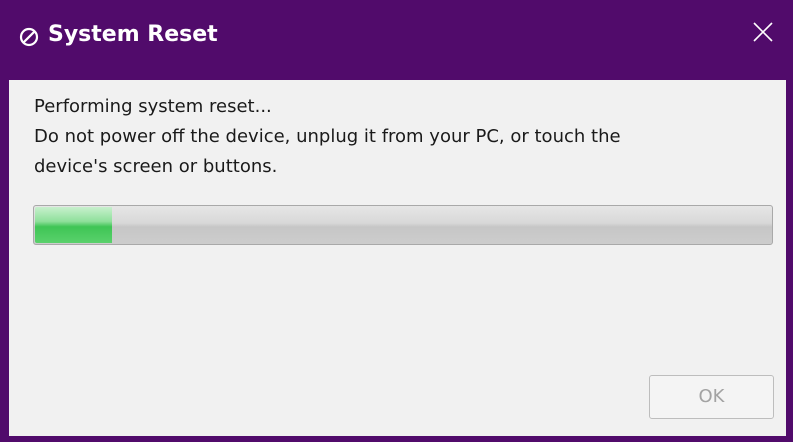 The width and height of the screenshot is (793, 442). I want to click on progress-bar, so click(403, 225).